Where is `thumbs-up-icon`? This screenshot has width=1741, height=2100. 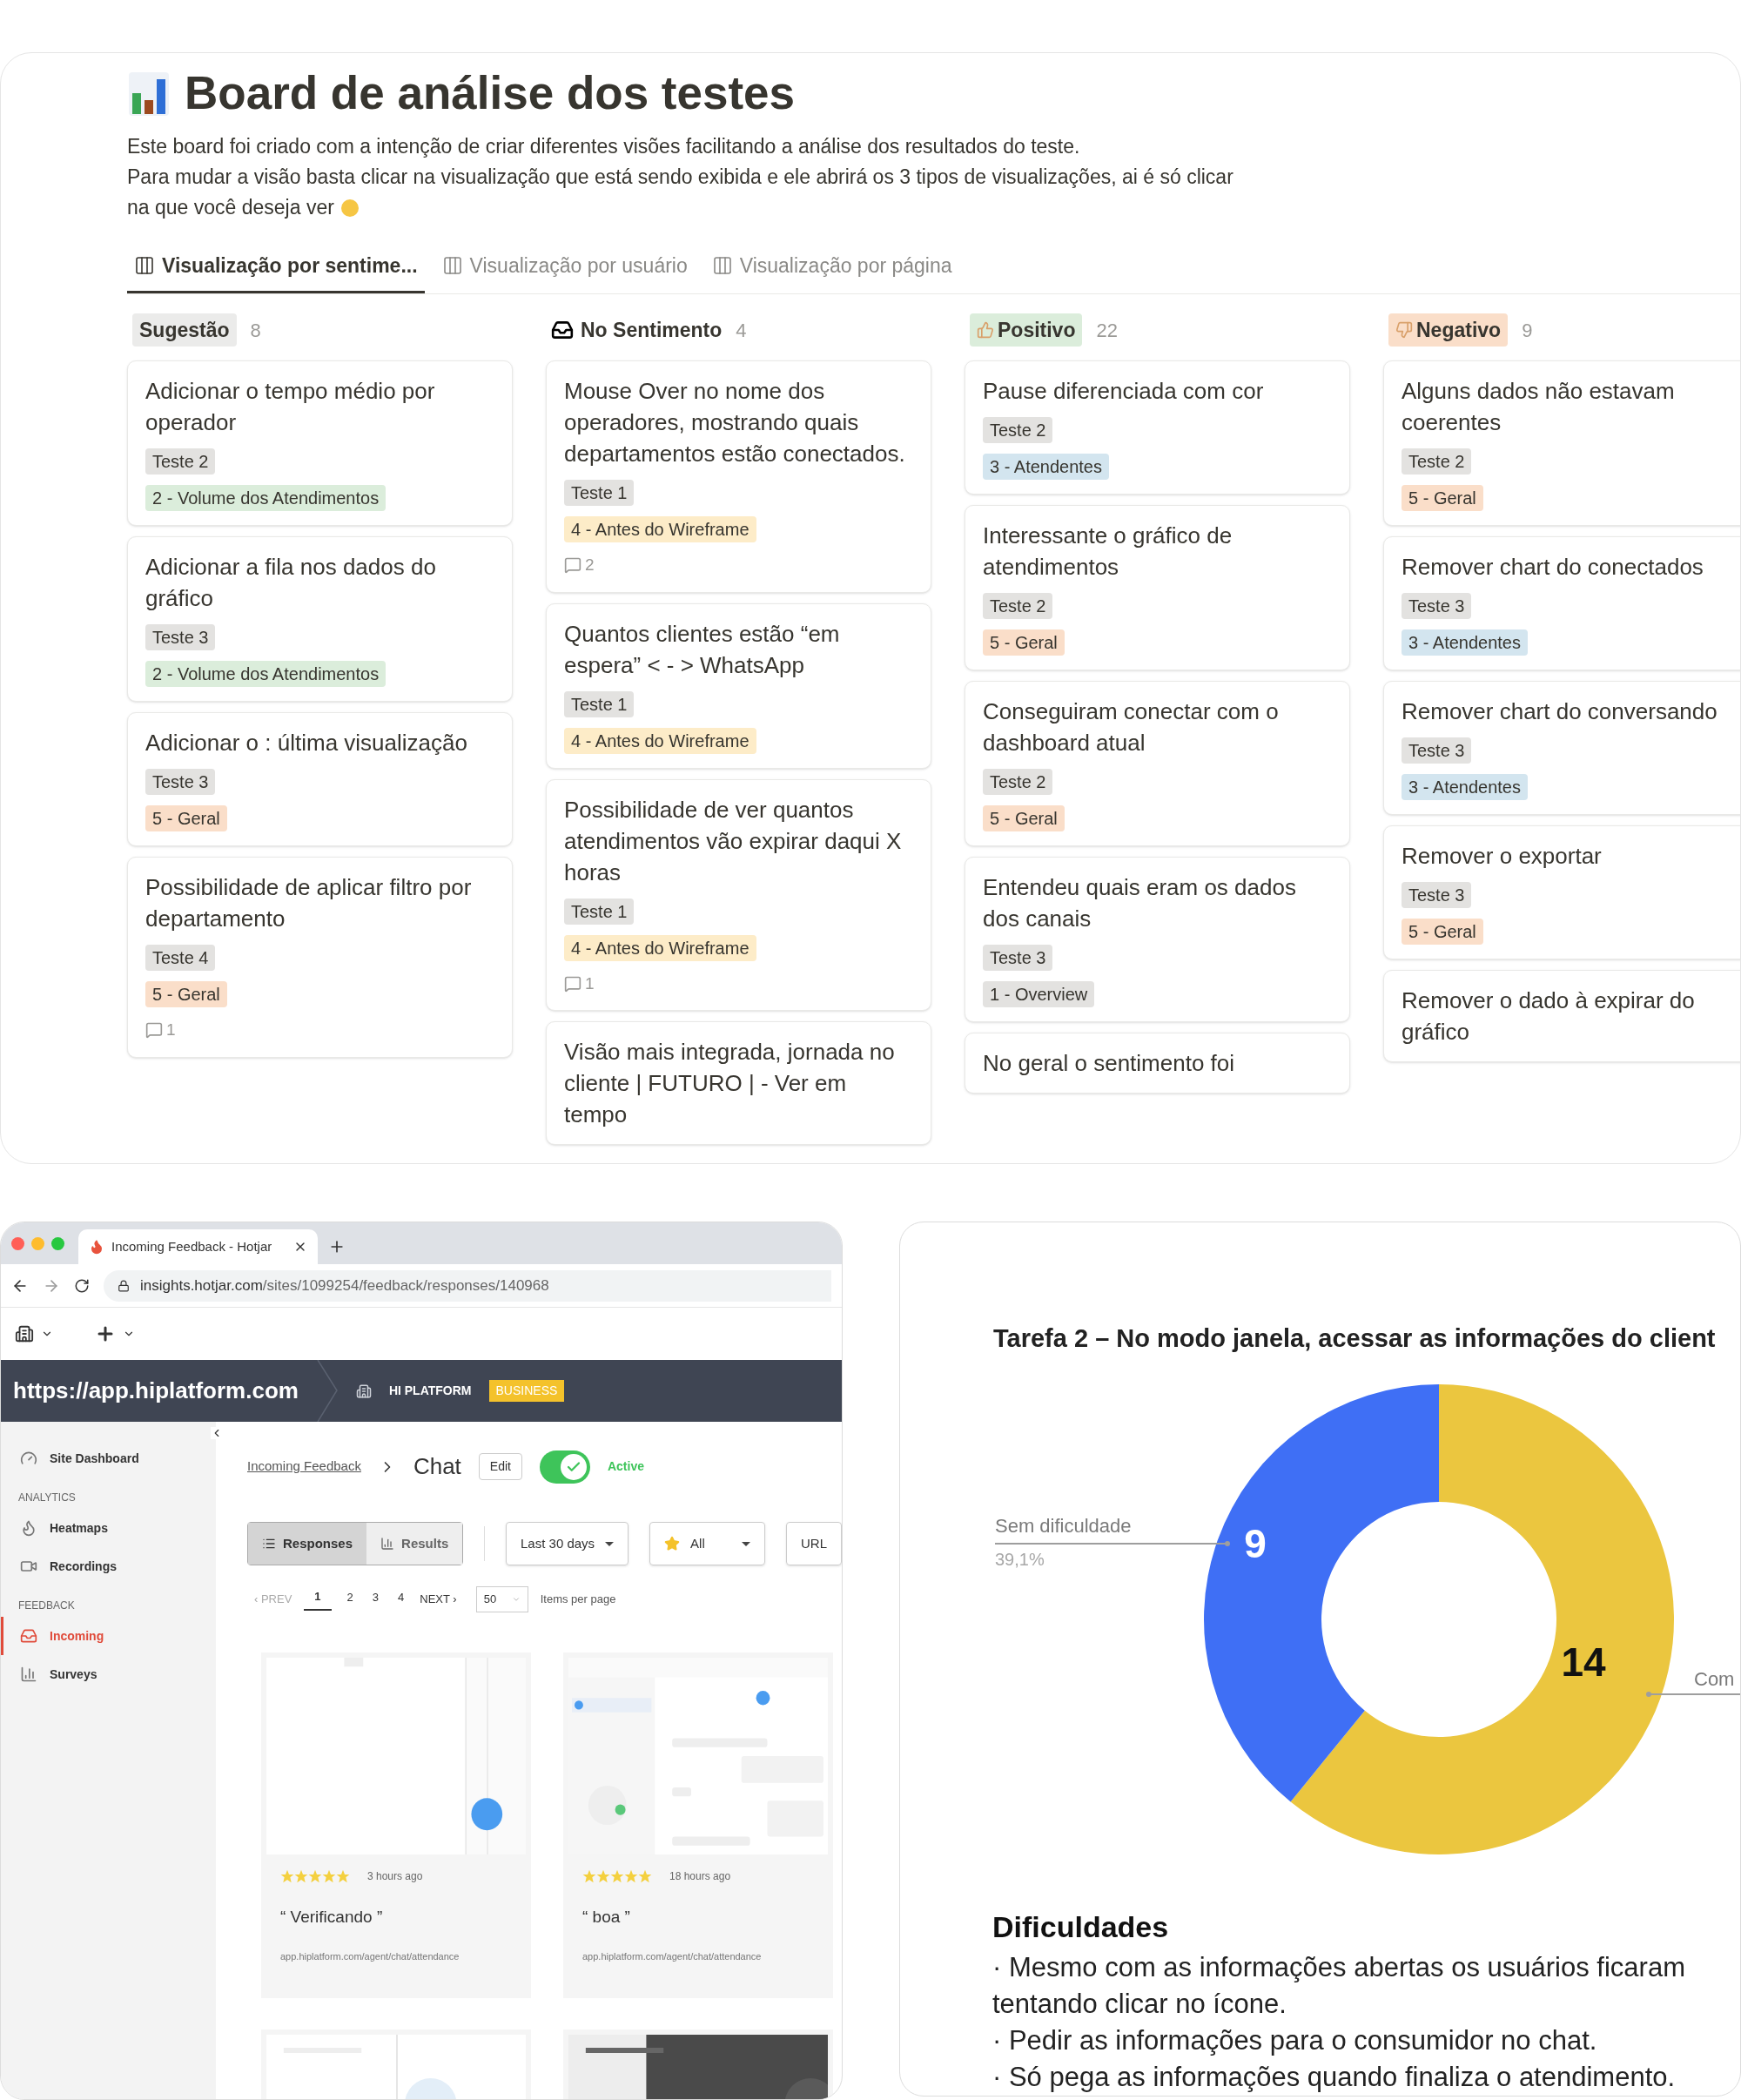 thumbs-up-icon is located at coordinates (986, 330).